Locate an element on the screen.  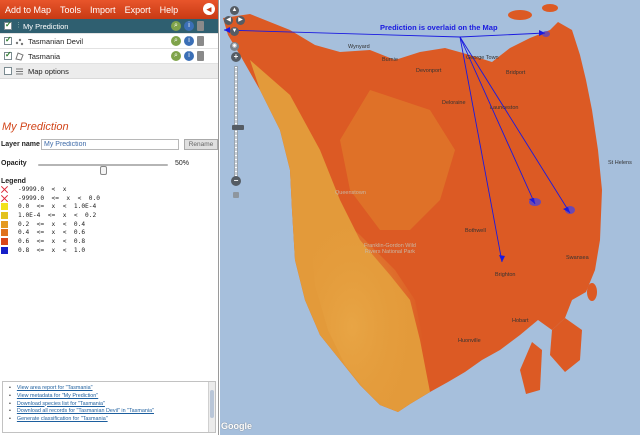
list-item: Download species list for "Tasmania" is located at coordinates (112, 405).